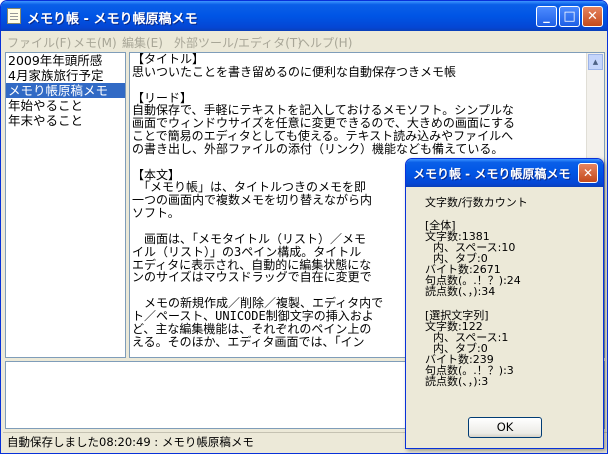 The width and height of the screenshot is (608, 454). Describe the element at coordinates (325, 42) in the screenshot. I see `menu-help: ヘルプ(H)` at that location.